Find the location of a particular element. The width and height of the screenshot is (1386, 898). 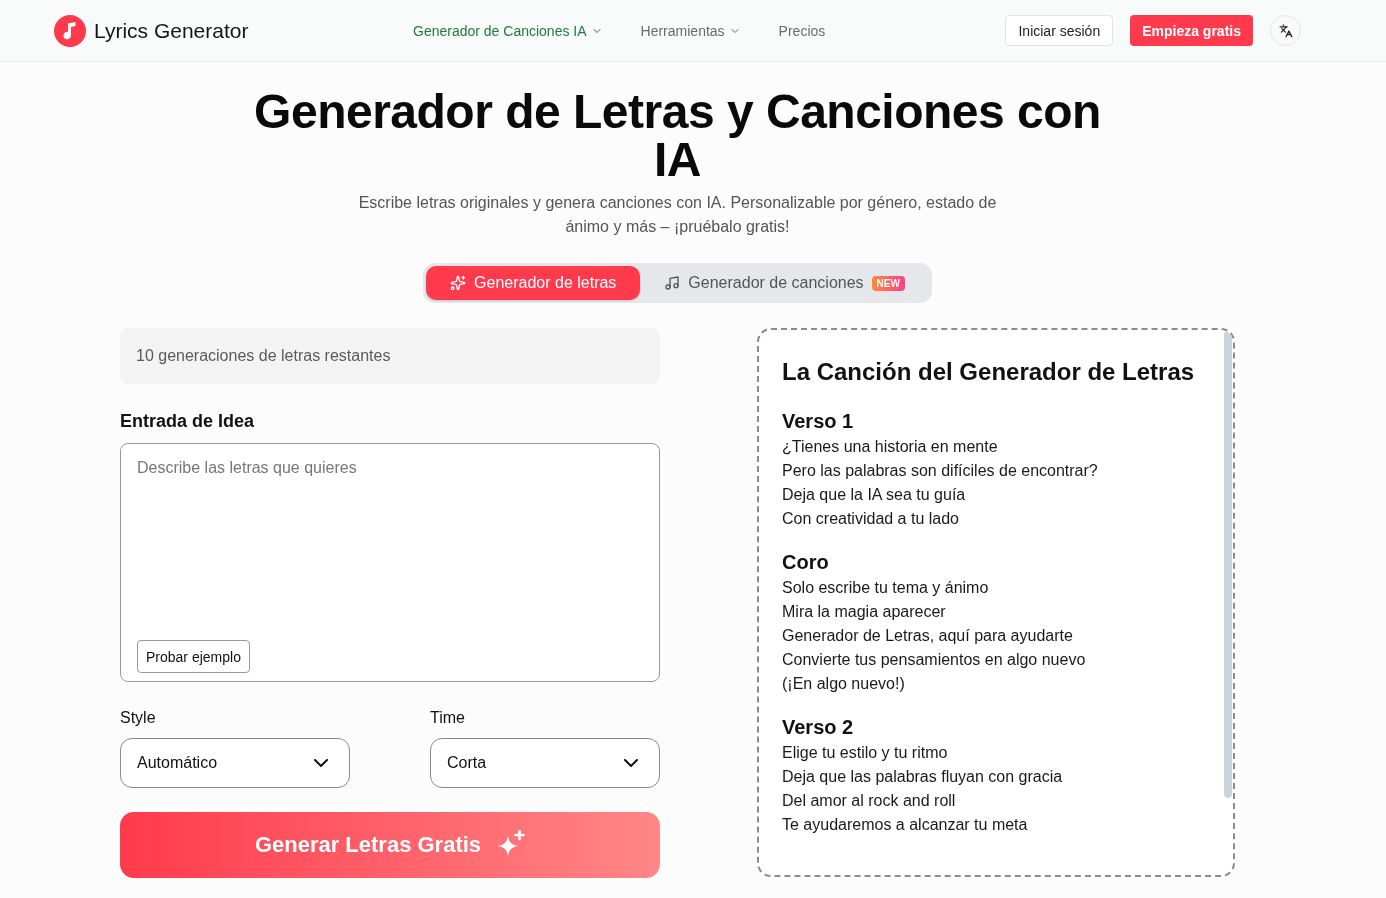

lyric-line: Del amor al rock and roll is located at coordinates (869, 801).